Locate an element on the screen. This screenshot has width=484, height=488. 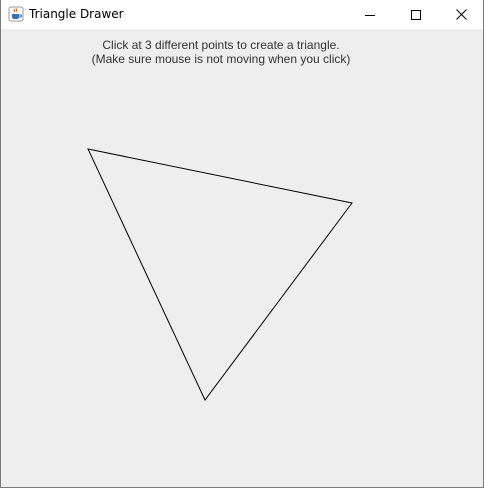
maximize-icon is located at coordinates (416, 14).